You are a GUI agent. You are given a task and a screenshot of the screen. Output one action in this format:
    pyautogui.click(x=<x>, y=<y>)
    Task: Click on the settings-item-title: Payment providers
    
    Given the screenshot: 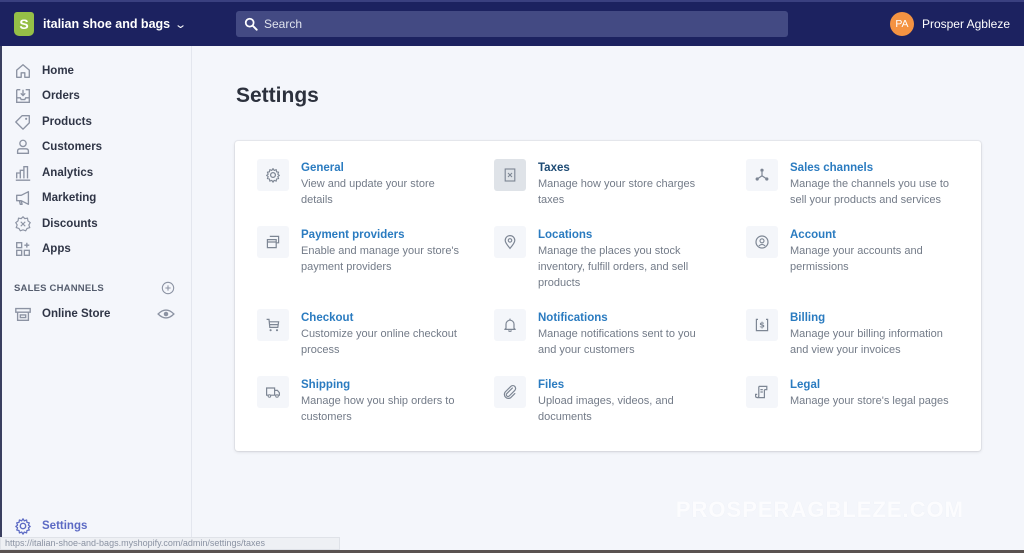 What is the action you would take?
    pyautogui.click(x=353, y=235)
    